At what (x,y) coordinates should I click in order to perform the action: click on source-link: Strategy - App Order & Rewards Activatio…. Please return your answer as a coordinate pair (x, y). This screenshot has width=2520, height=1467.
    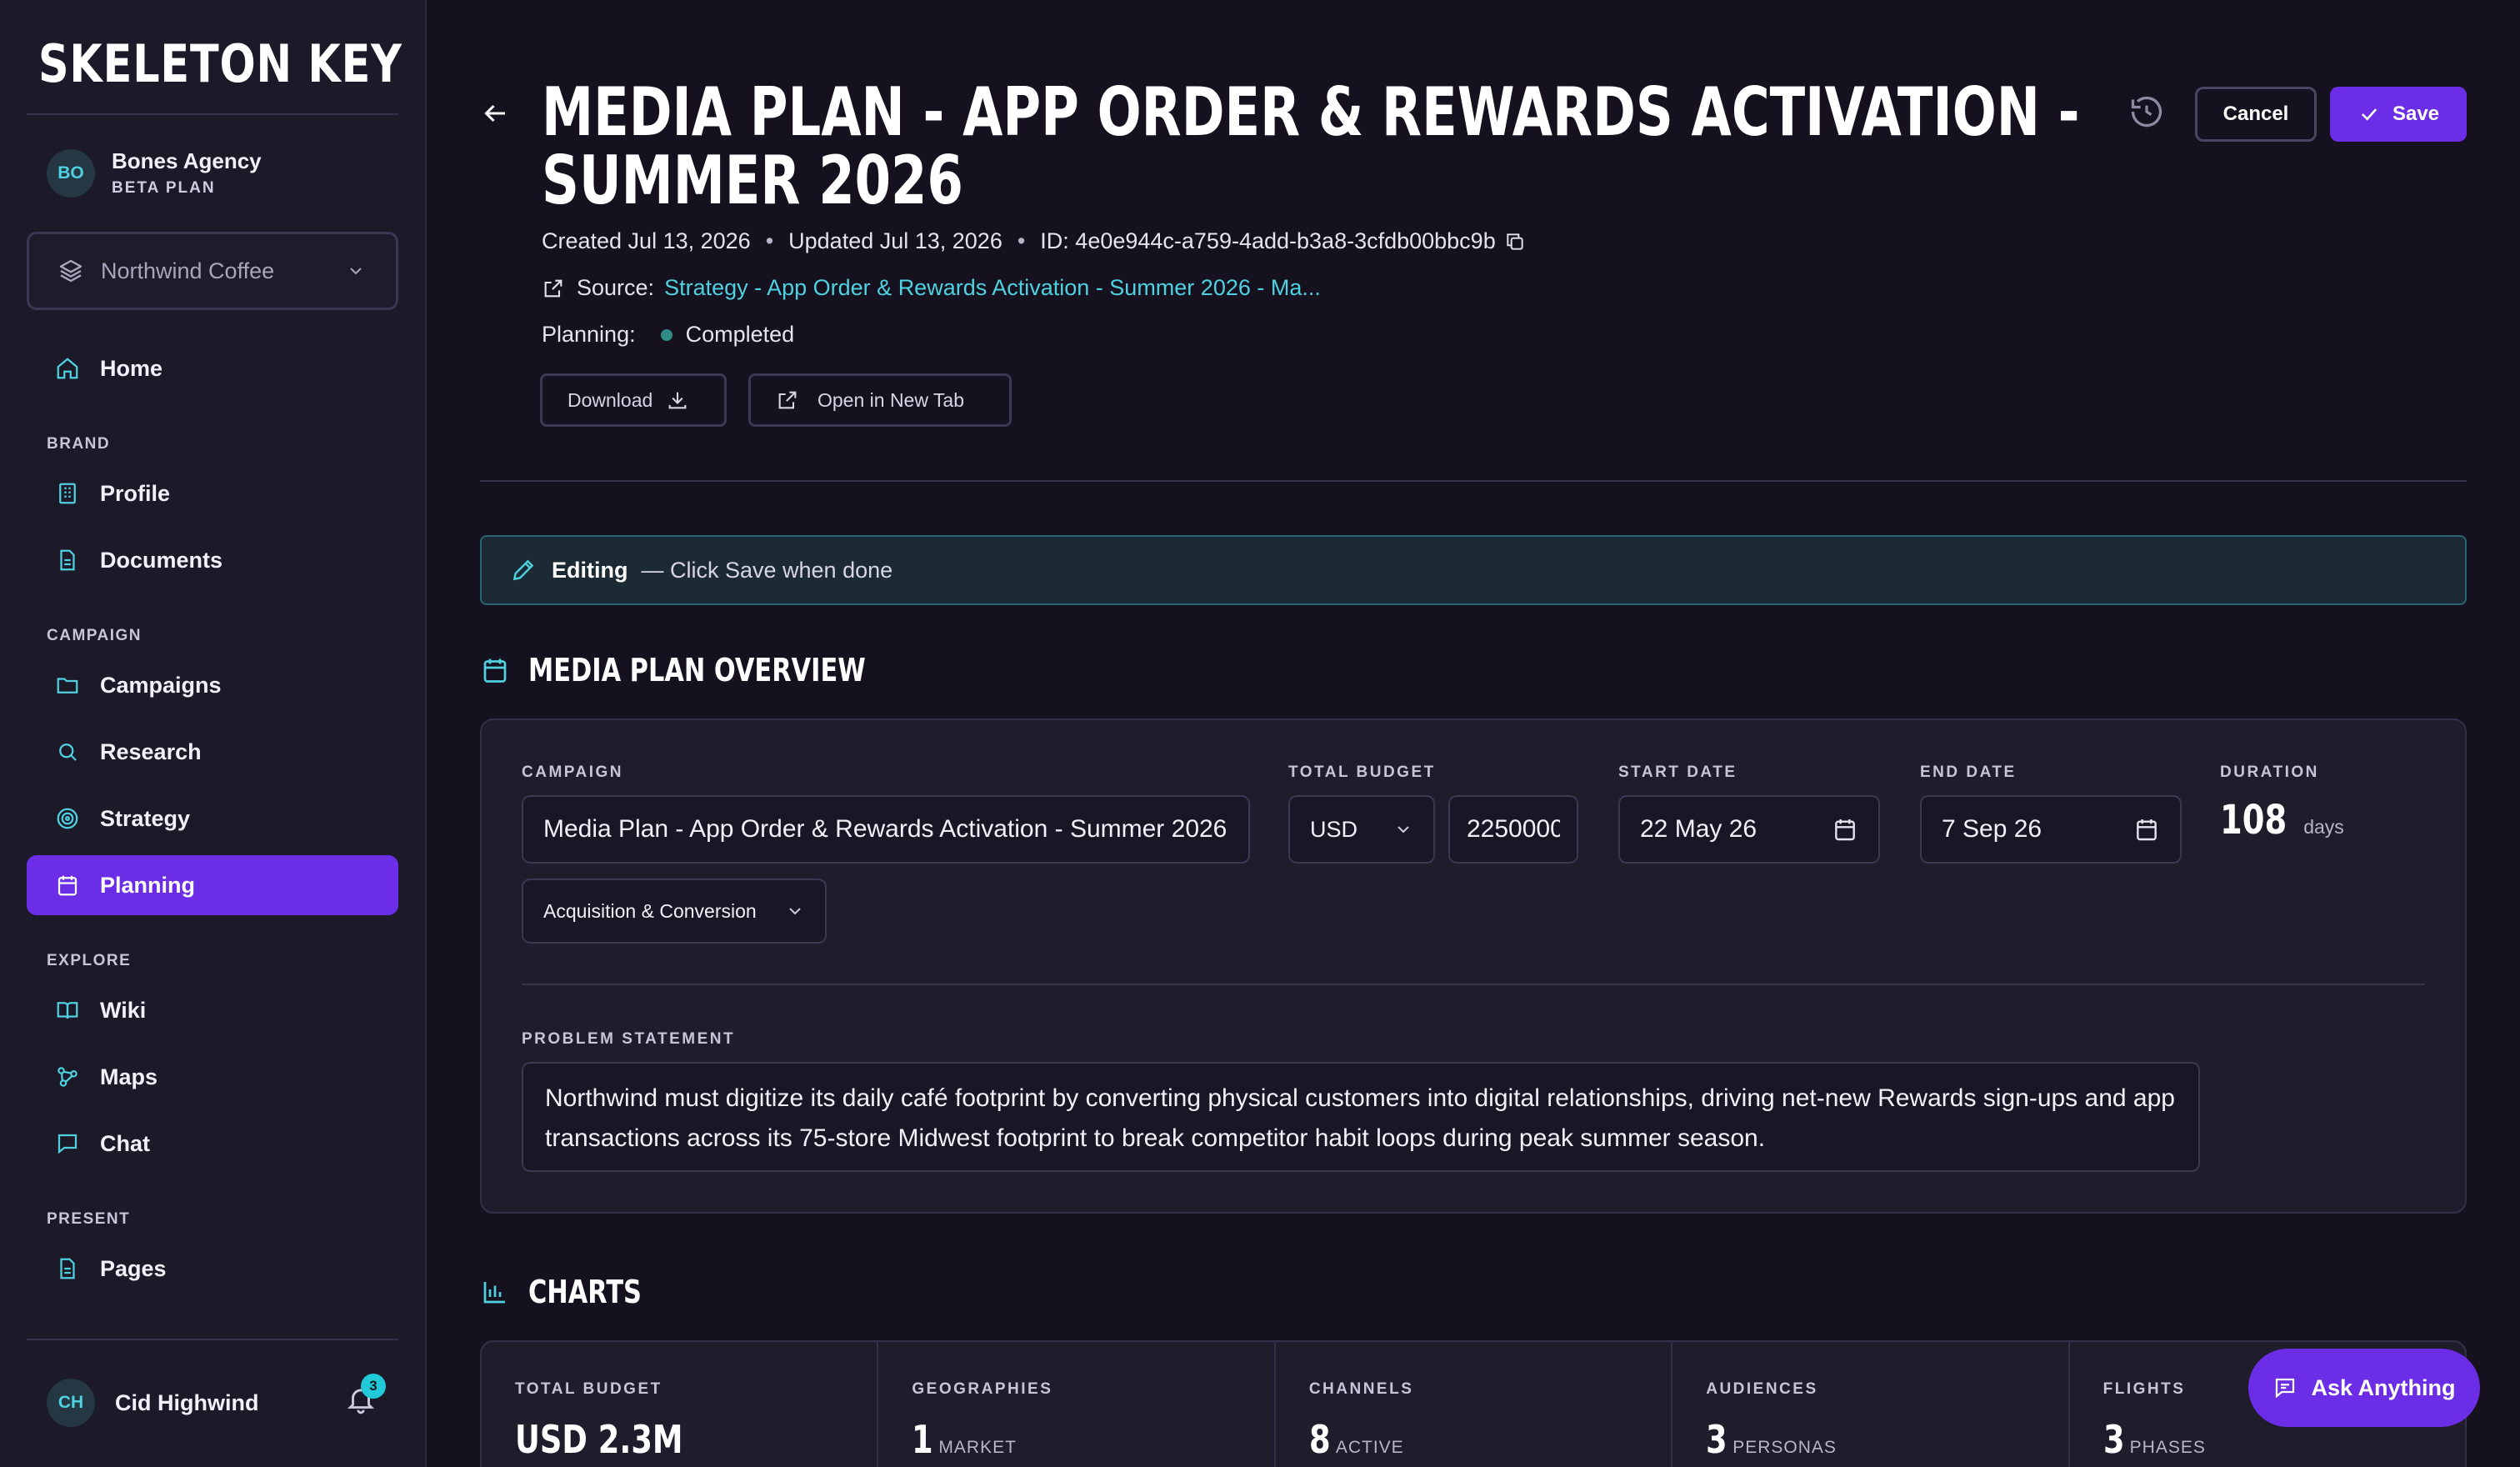
    Looking at the image, I should click on (992, 288).